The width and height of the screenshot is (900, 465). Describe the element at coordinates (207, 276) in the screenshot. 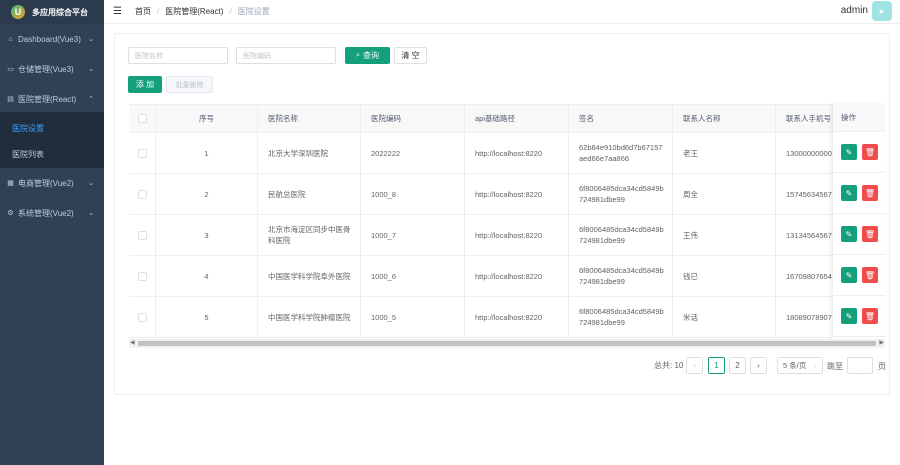

I see `cell-index: 4` at that location.